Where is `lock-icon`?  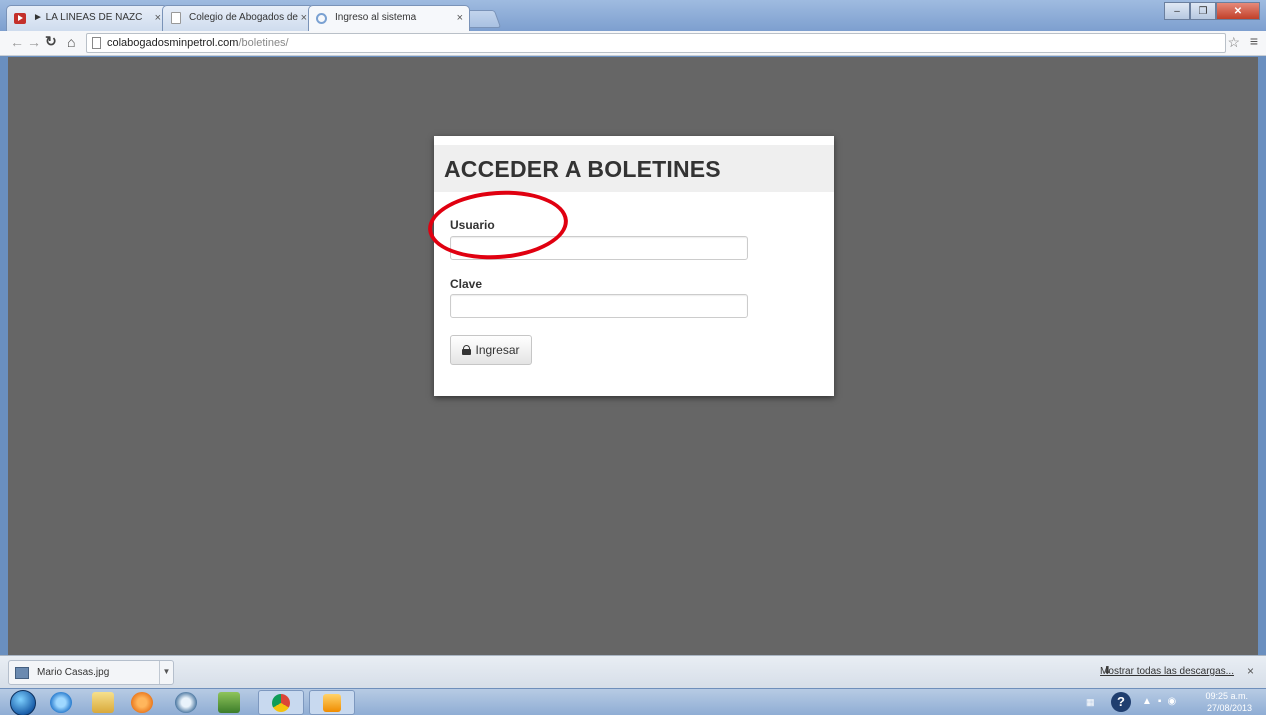
lock-icon is located at coordinates (467, 350).